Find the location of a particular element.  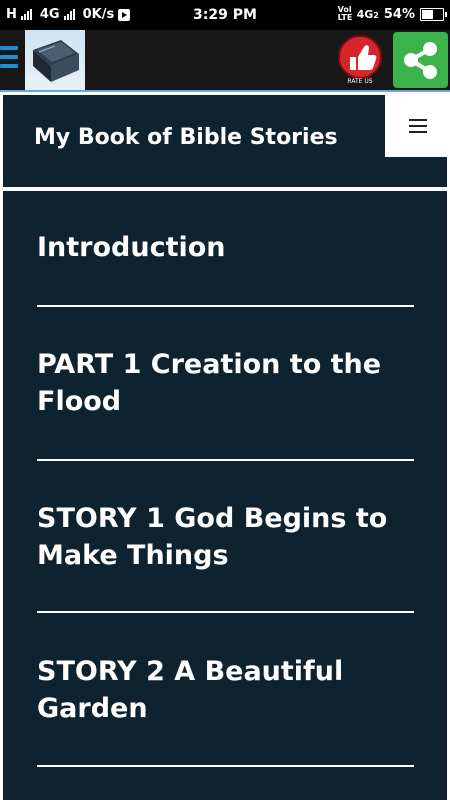

app-bar: RATE US is located at coordinates (225, 60).